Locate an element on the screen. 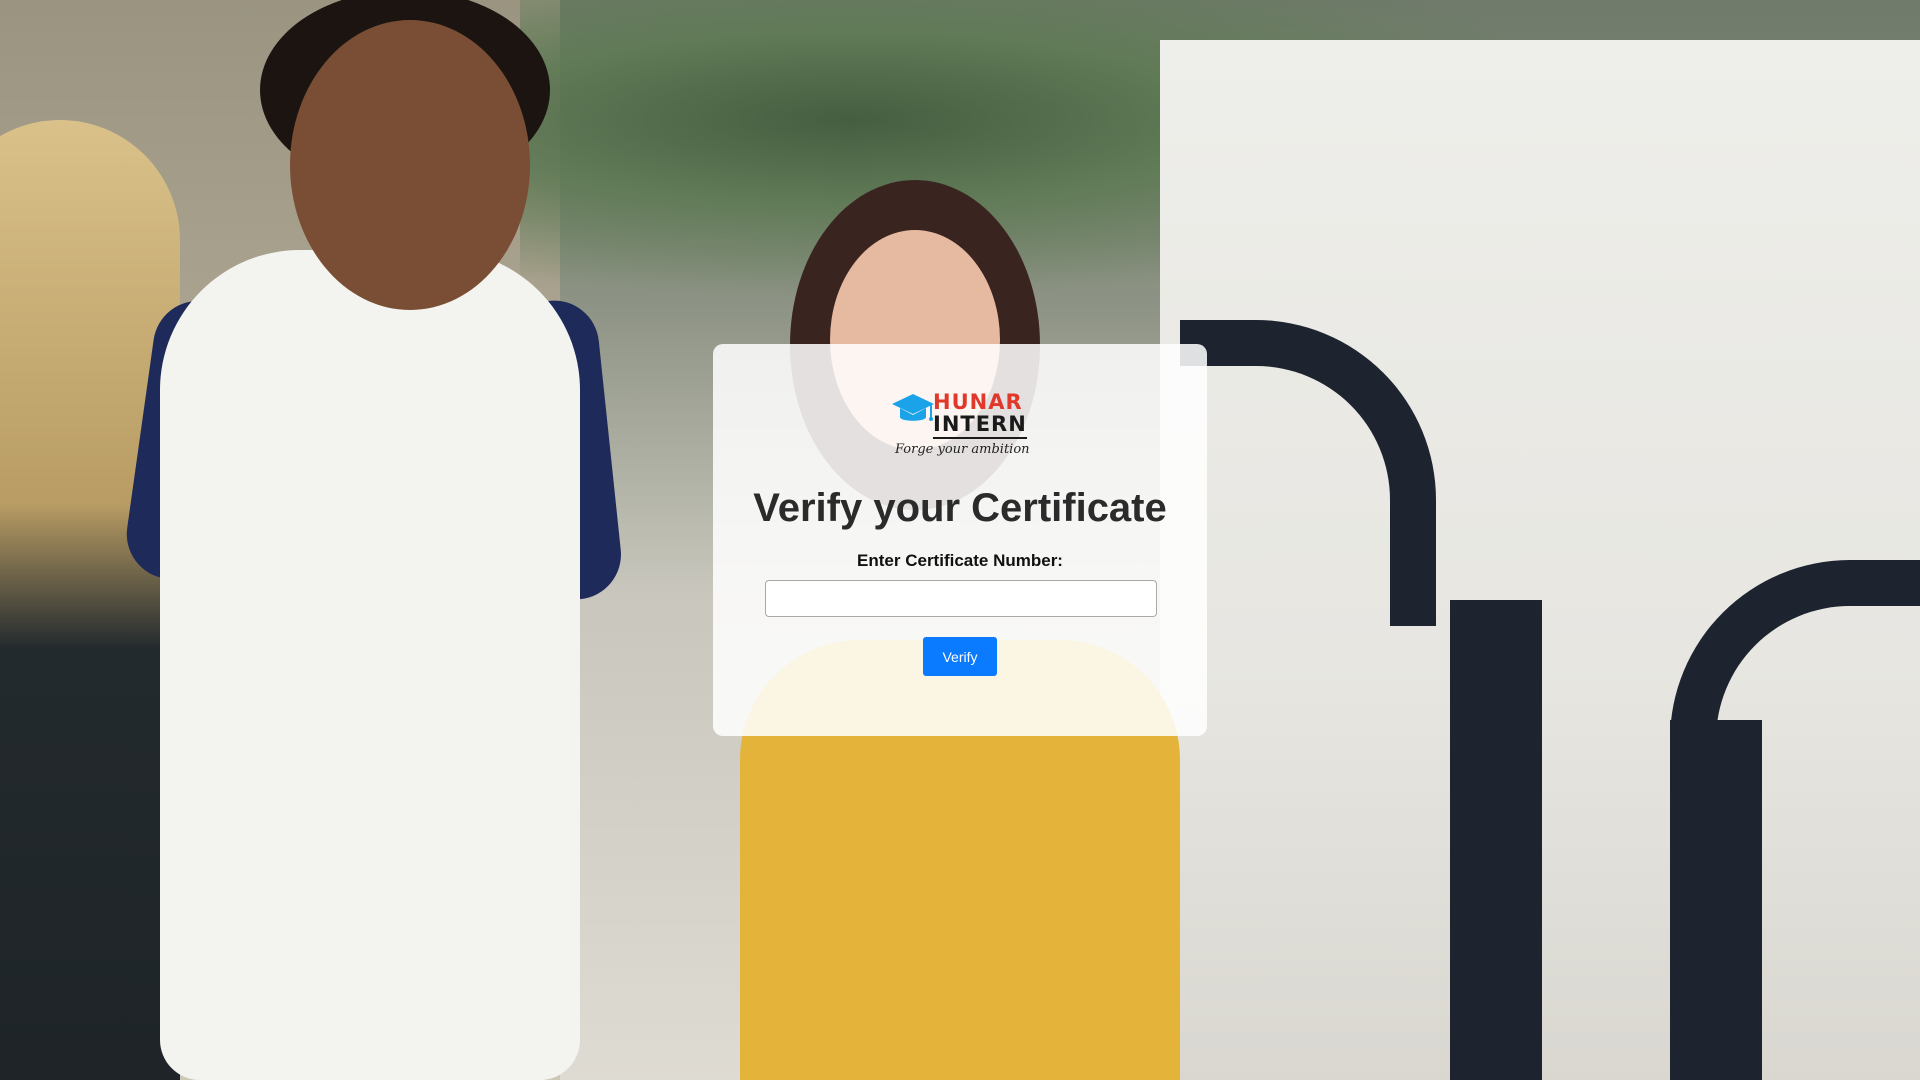 The width and height of the screenshot is (1920, 1080). logo-tagline: Forge your ambition is located at coordinates (962, 449).